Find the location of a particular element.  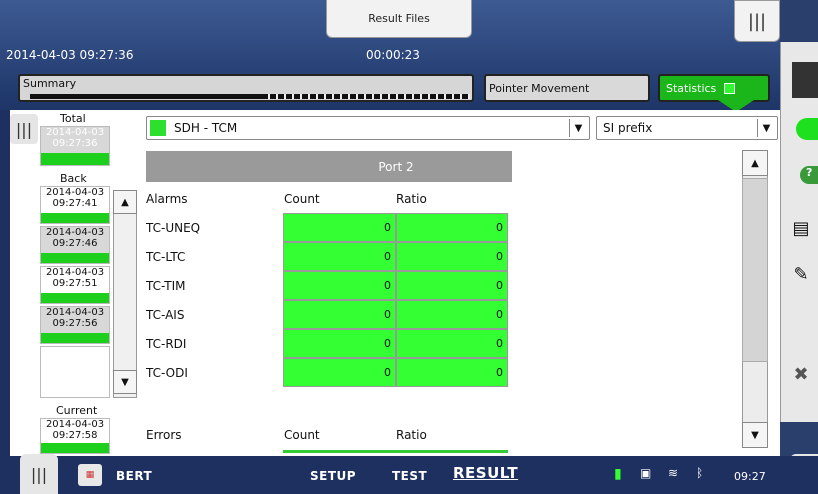

alarm-name: TC-TIM is located at coordinates (166, 286).